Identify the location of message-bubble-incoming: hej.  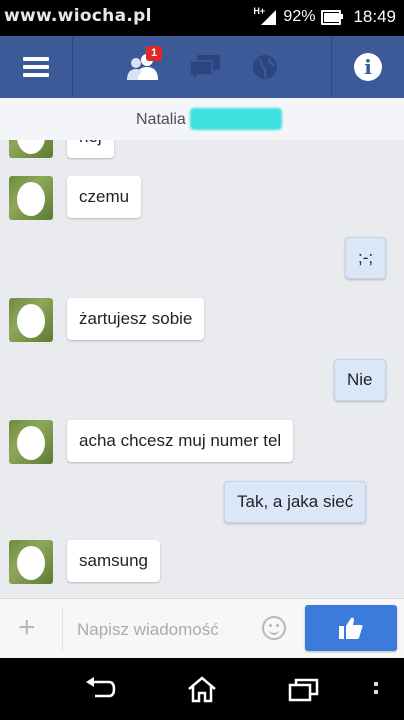
(90, 149).